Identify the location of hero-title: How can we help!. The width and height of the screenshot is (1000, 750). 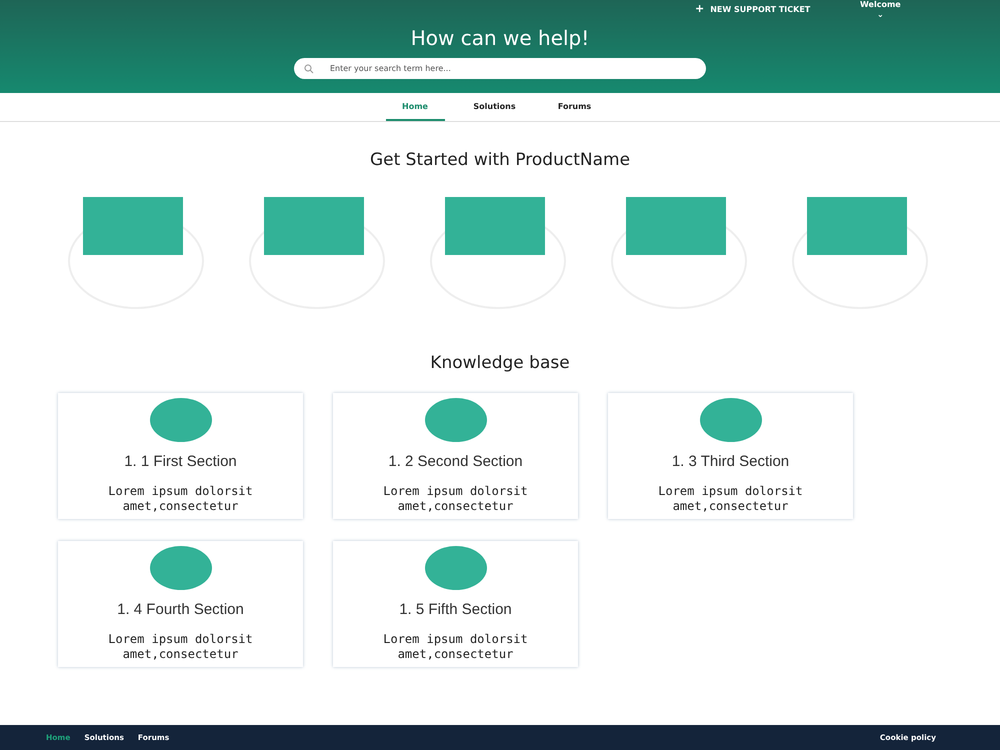
(500, 38).